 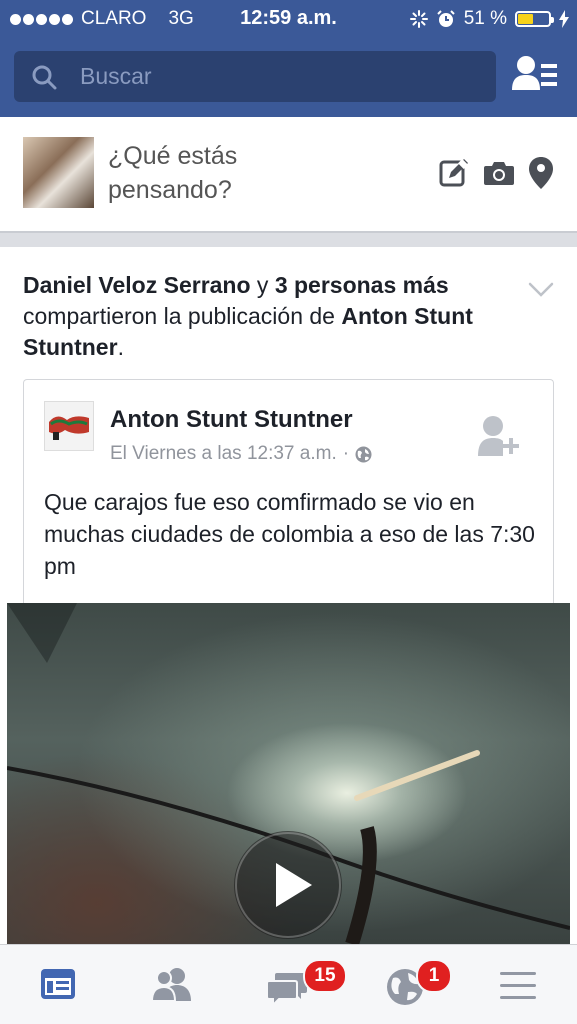 What do you see at coordinates (170, 985) in the screenshot?
I see `friends-icon` at bounding box center [170, 985].